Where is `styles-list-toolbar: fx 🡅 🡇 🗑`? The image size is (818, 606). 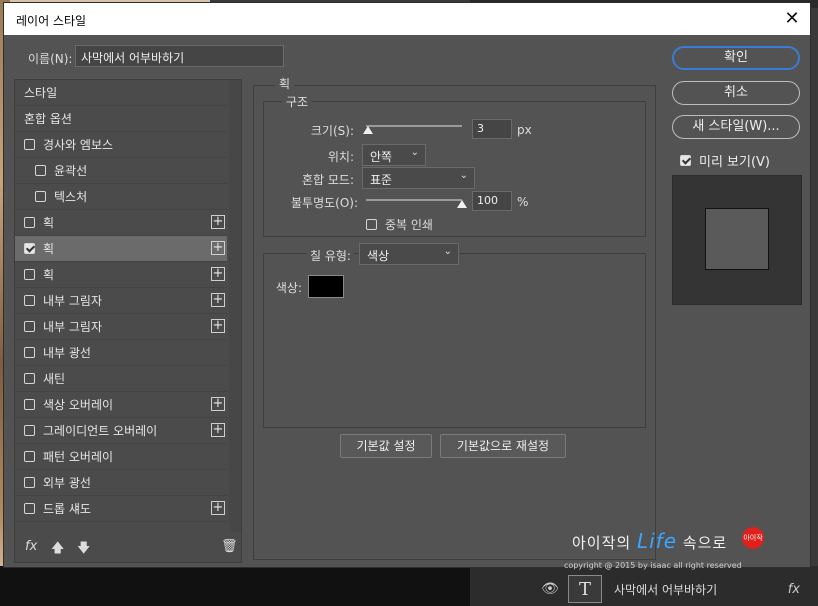
styles-list-toolbar: fx 🡅 🡇 🗑 is located at coordinates (128, 547).